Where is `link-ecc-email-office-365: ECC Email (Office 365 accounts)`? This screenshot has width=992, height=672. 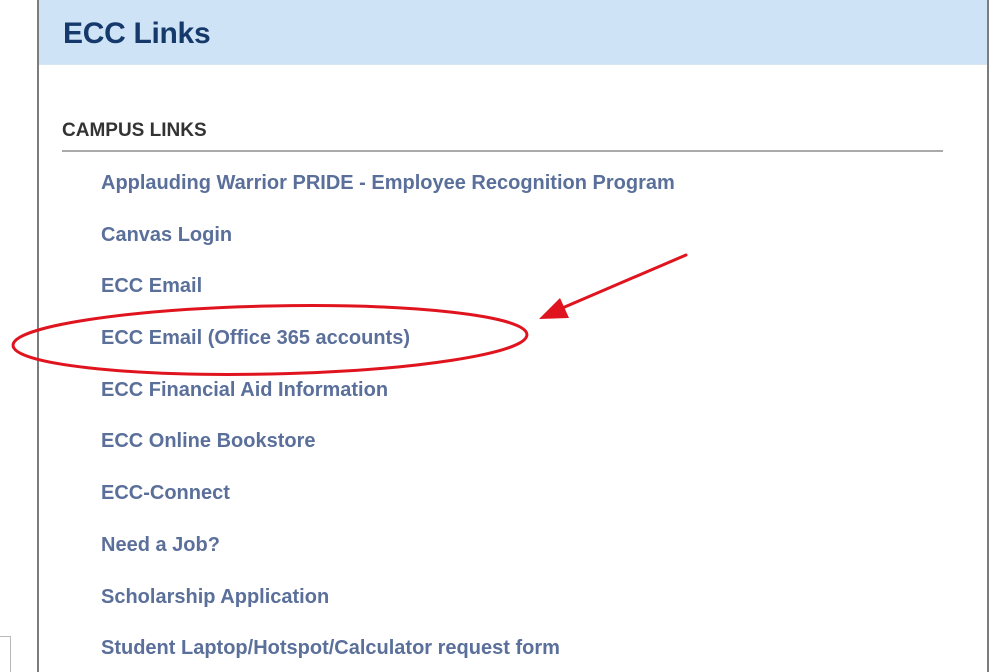
link-ecc-email-office-365: ECC Email (Office 365 accounts) is located at coordinates (255, 338).